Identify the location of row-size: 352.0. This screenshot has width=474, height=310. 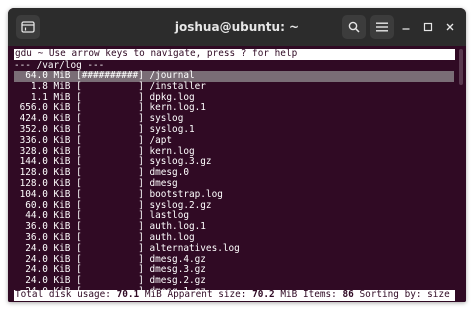
(31, 129).